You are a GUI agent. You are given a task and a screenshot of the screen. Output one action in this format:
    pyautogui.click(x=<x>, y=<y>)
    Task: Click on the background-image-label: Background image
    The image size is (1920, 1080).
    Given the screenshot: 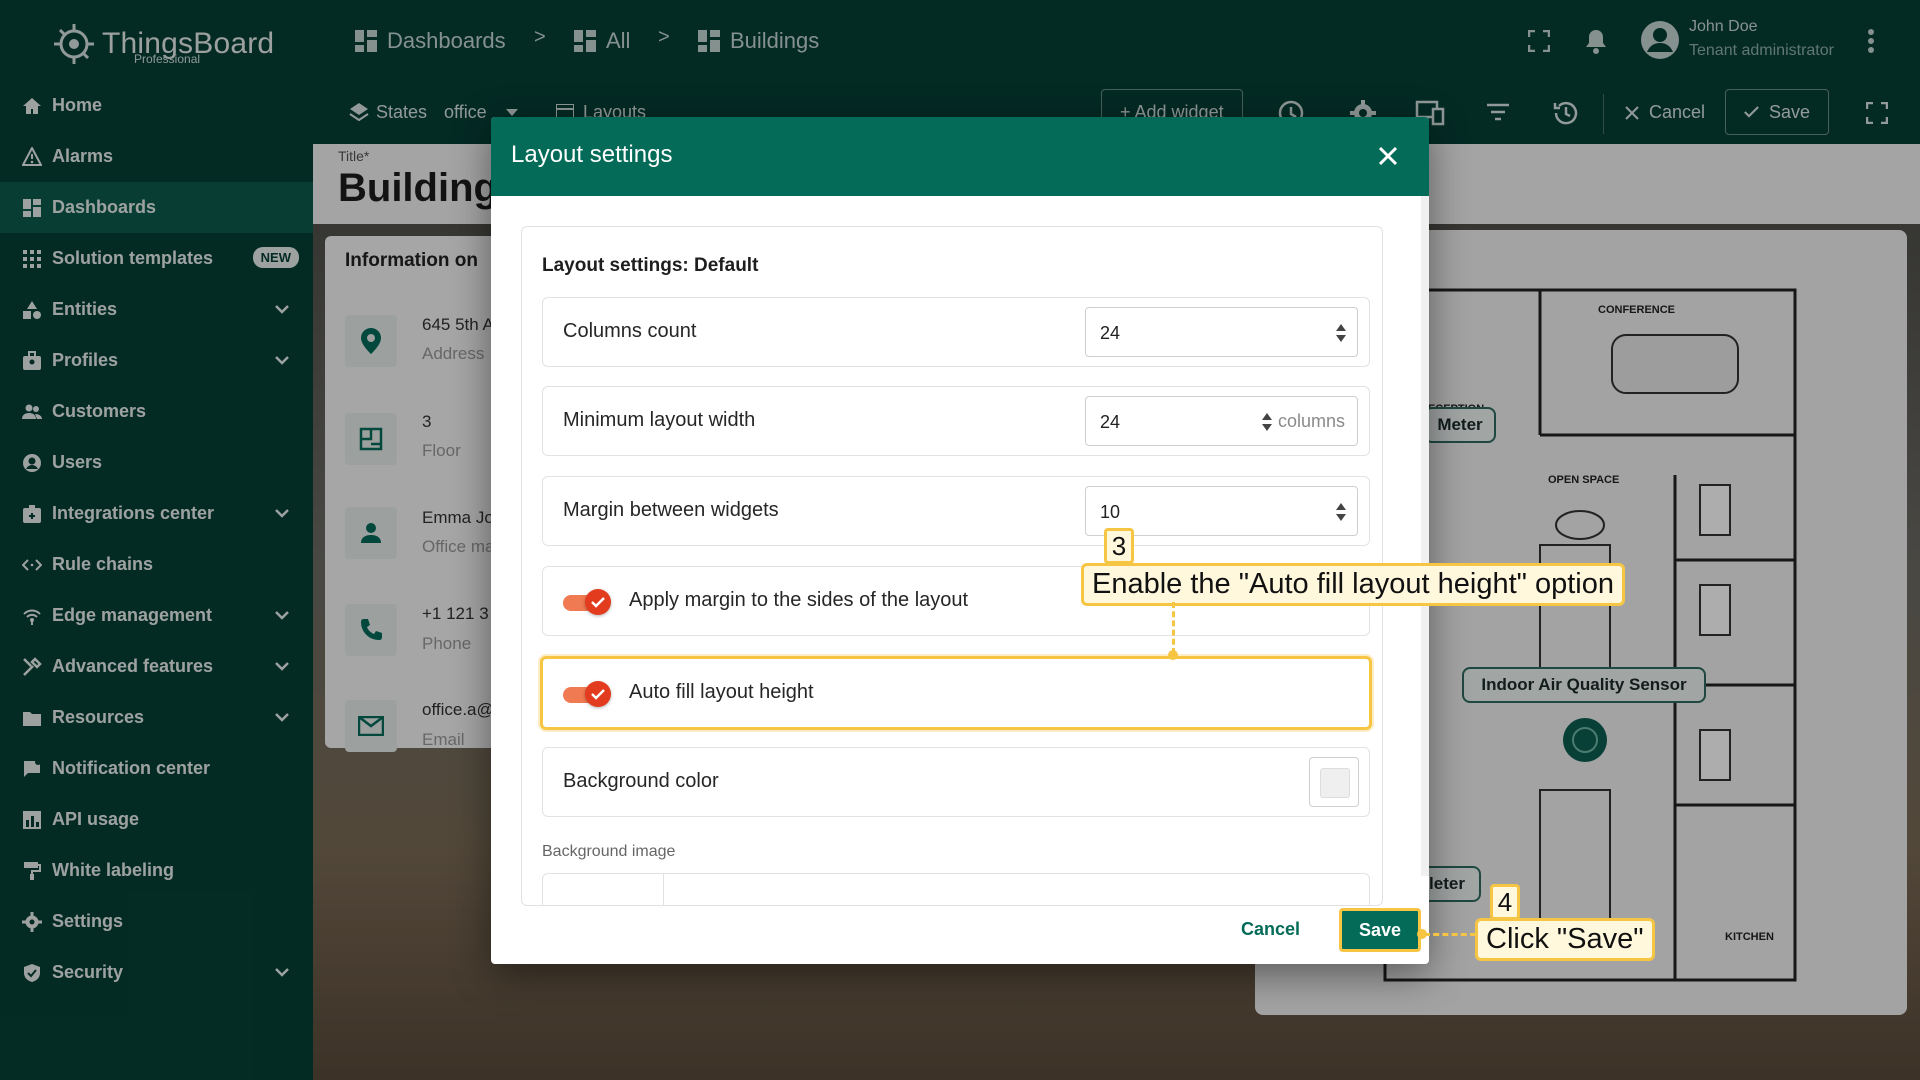 What is the action you would take?
    pyautogui.click(x=609, y=851)
    